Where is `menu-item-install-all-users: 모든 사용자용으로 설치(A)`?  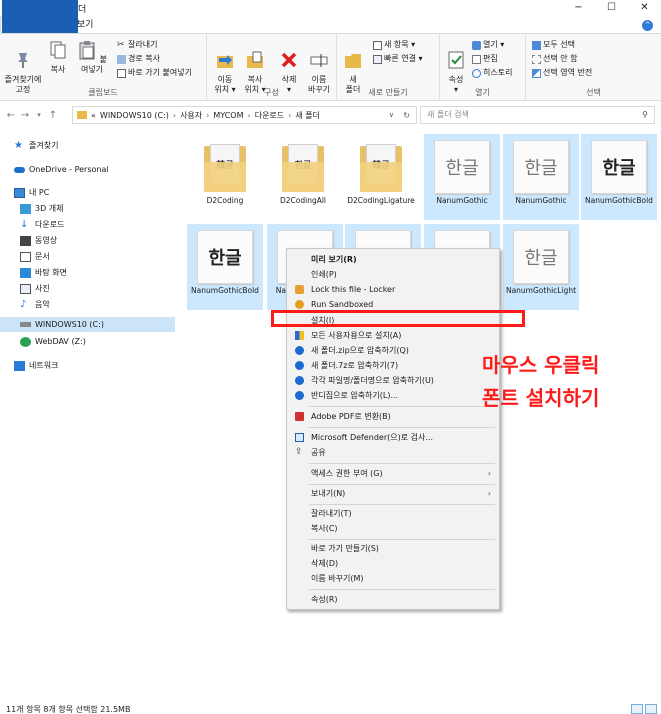 menu-item-install-all-users: 모든 사용자용으로 설치(A) is located at coordinates (393, 335).